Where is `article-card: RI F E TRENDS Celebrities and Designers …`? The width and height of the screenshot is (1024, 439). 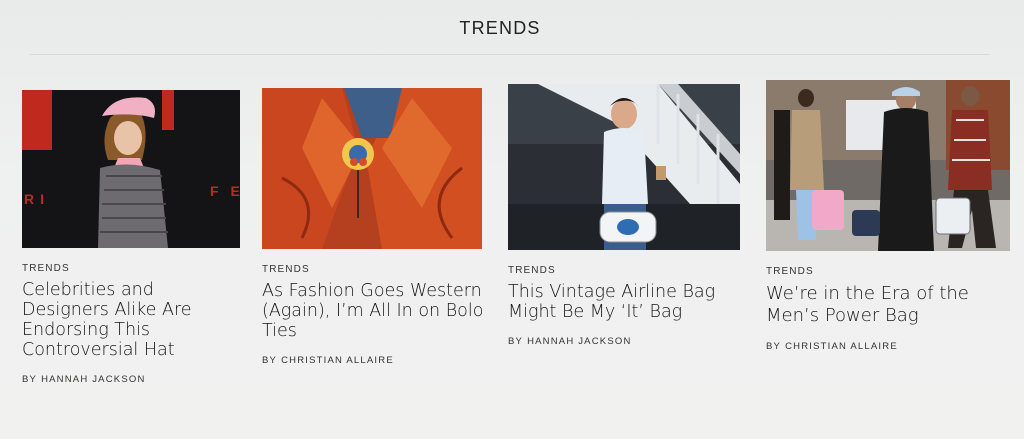 article-card: RI F E TRENDS Celebrities and Designers … is located at coordinates (132, 237).